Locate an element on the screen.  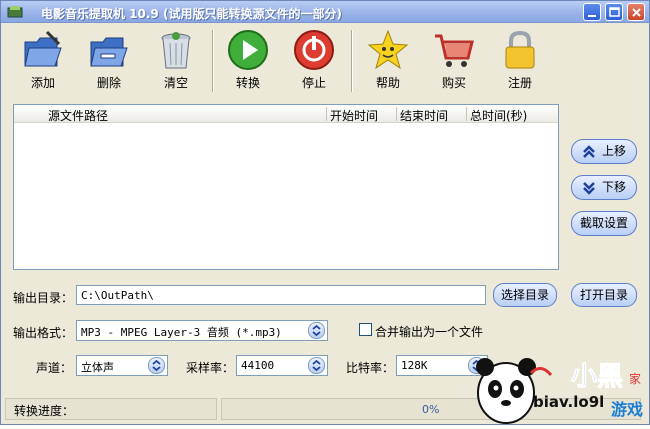
title-bar: 电影音乐提取机 10.9 (试用版只能转换源文件的一部分) is located at coordinates (325, 12).